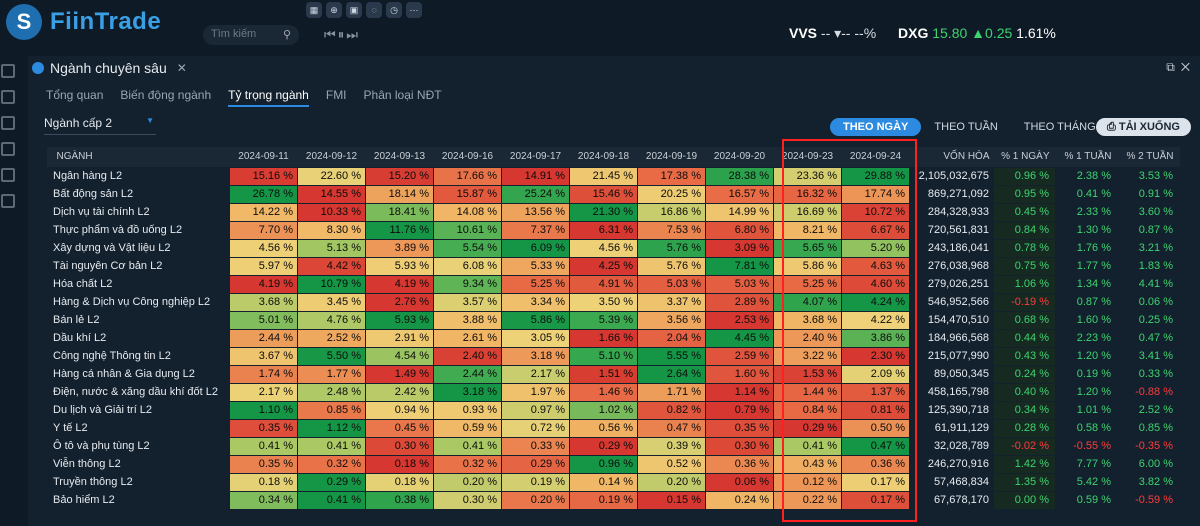 This screenshot has height=526, width=1200. What do you see at coordinates (1086, 302) in the screenshot?
I see `change-cell: 0.87 %` at bounding box center [1086, 302].